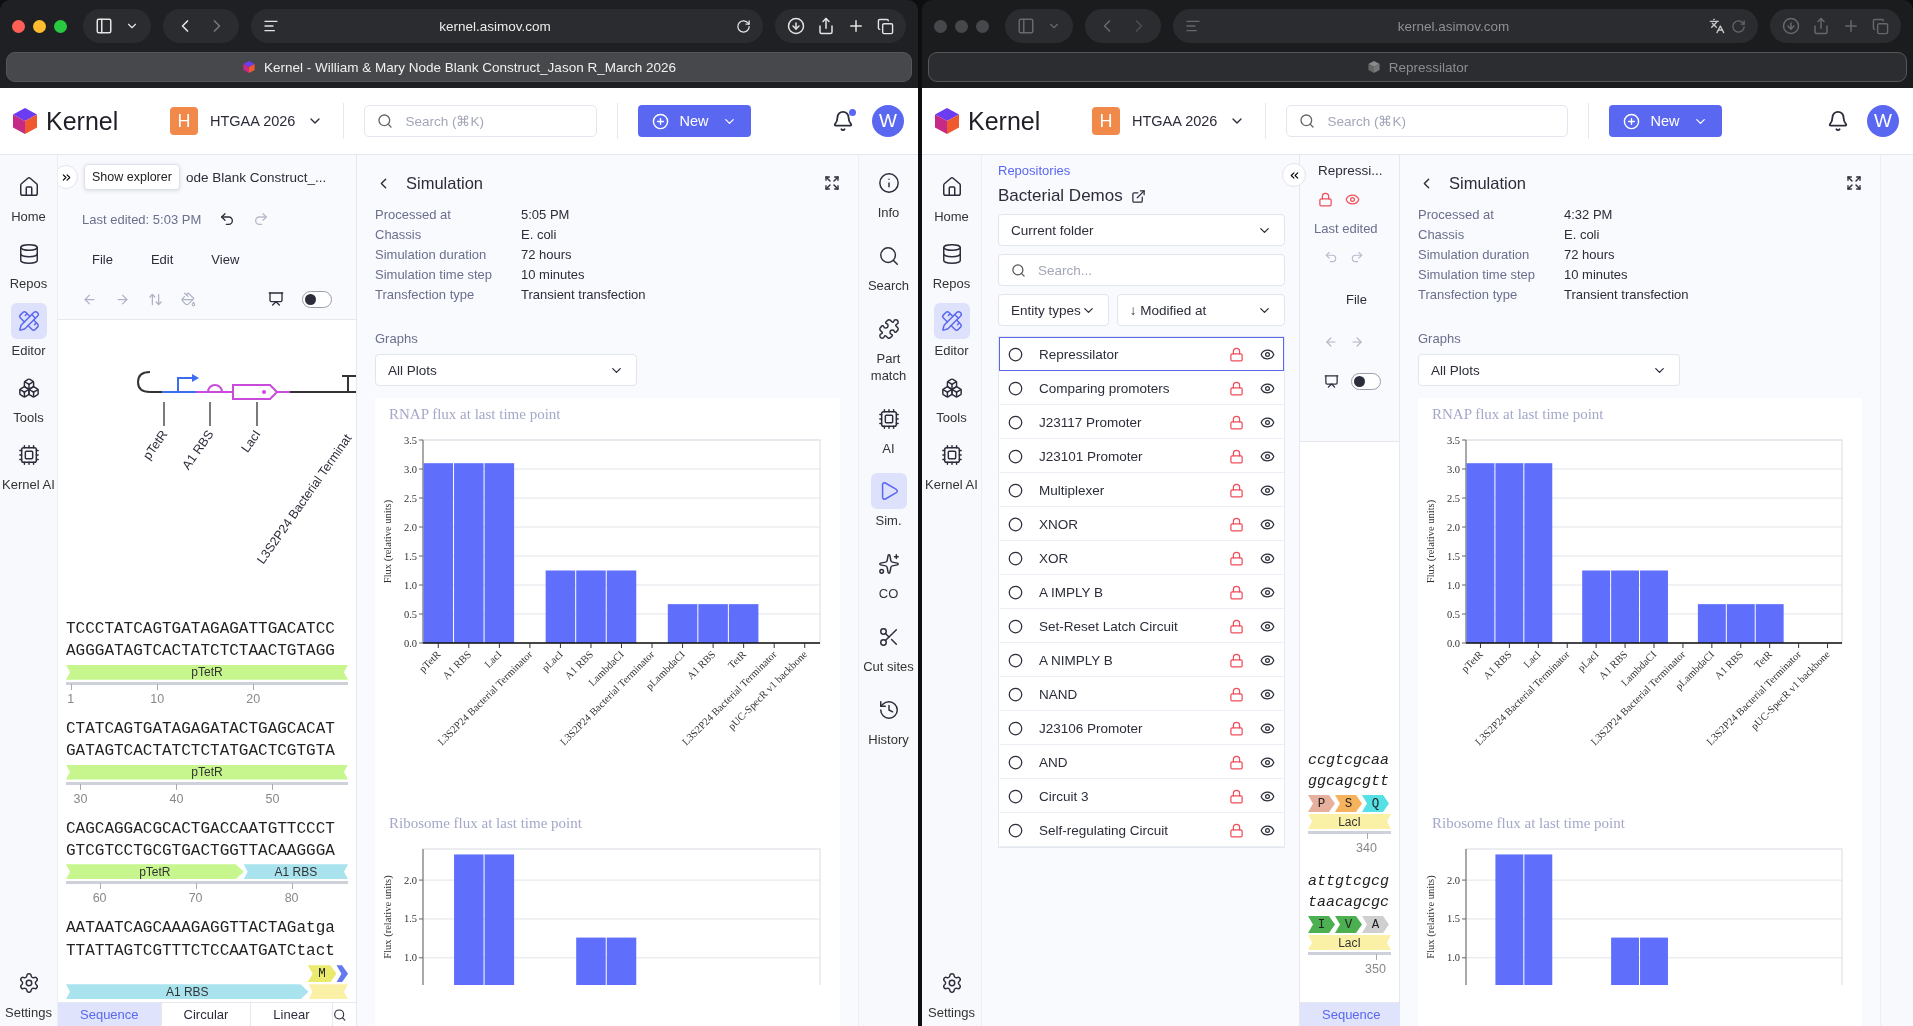 The width and height of the screenshot is (1913, 1026). I want to click on rail-item: Part match, so click(888, 347).